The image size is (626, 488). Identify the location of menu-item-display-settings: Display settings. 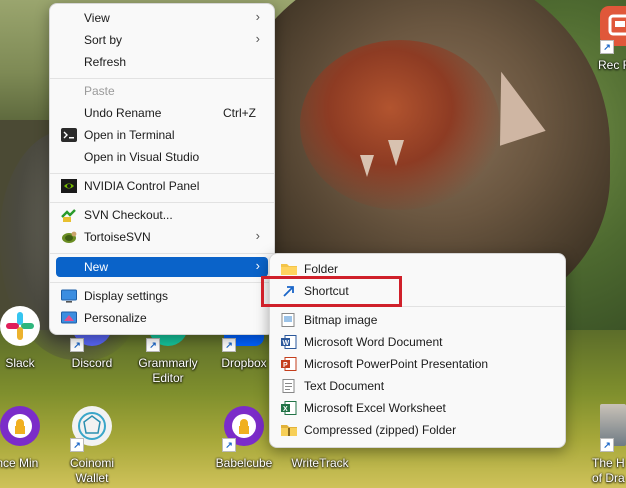
(162, 296).